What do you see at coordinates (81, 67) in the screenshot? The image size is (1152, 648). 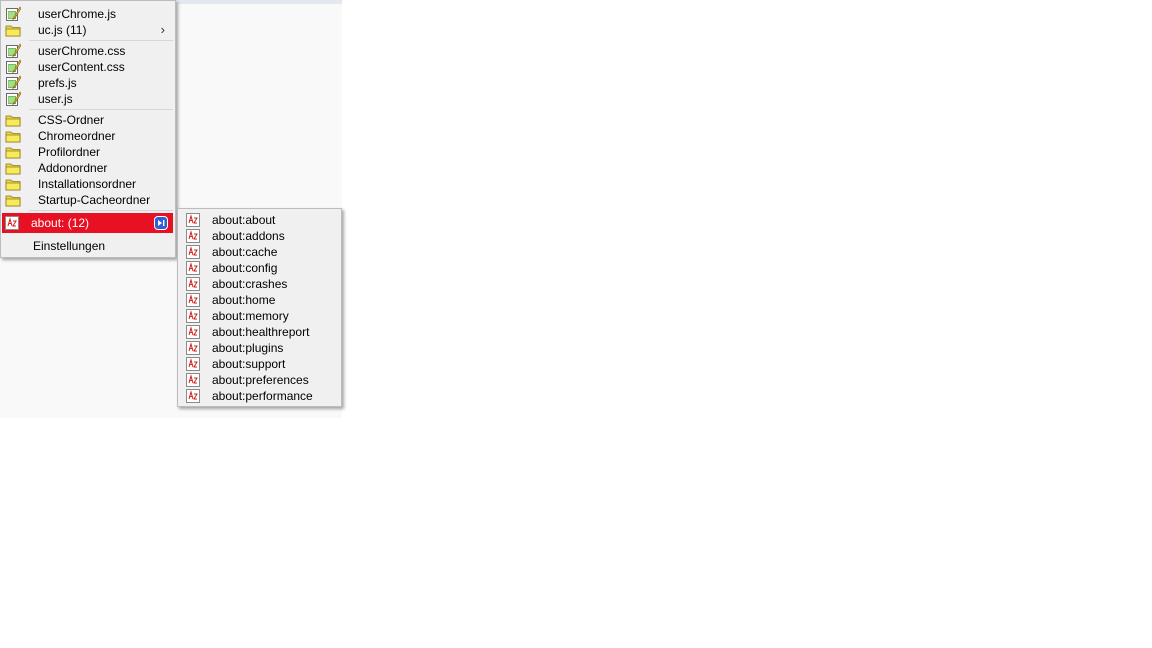 I see `menu-item-label: userContent.css` at bounding box center [81, 67].